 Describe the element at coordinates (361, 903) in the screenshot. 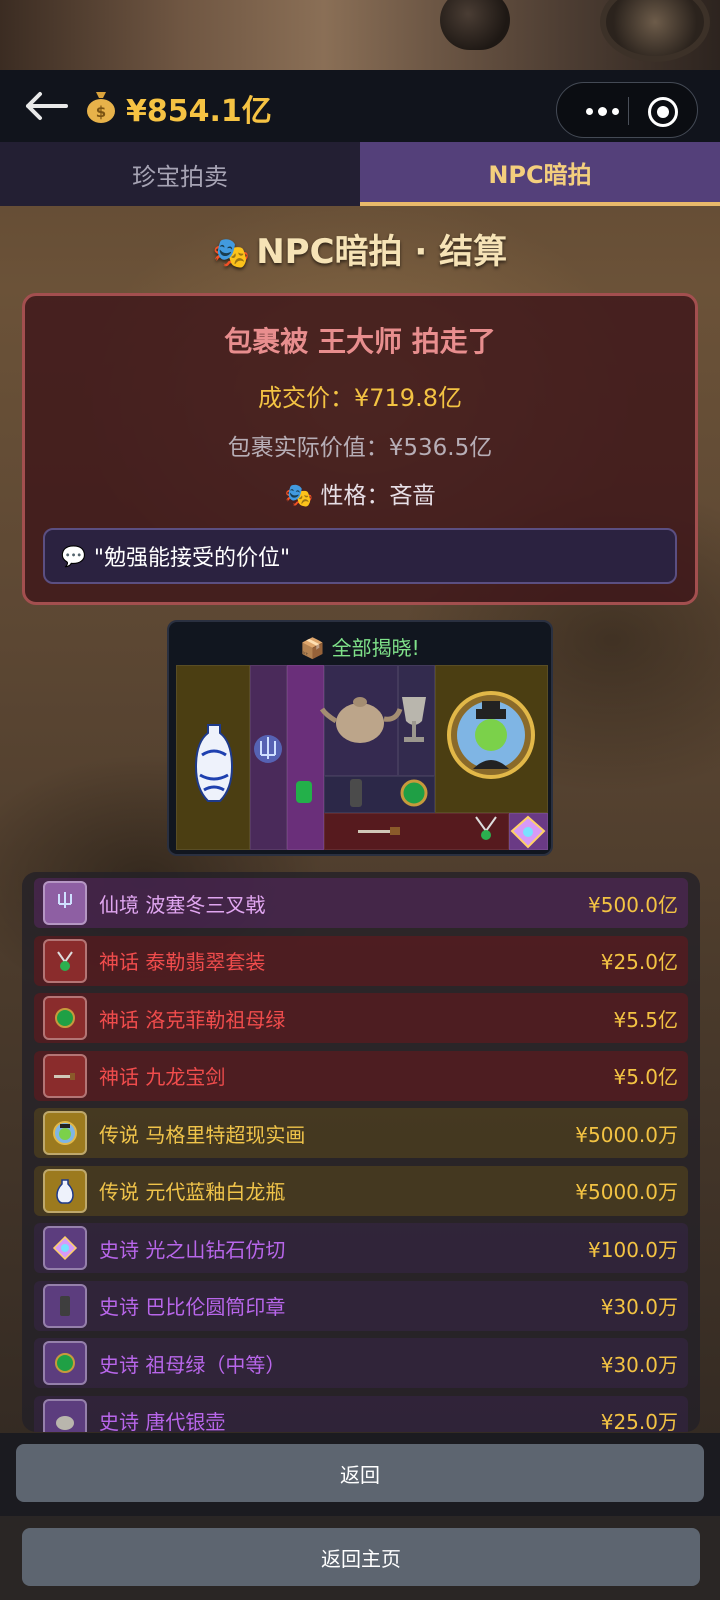

I see `list-item: 仙境 波塞冬三叉戟 ¥500.0亿` at that location.